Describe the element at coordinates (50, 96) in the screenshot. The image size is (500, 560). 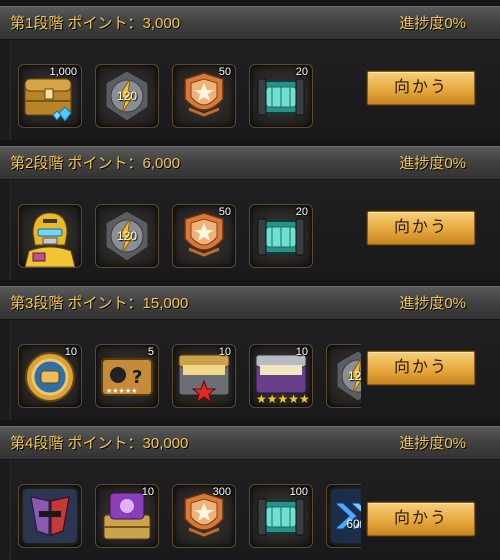
I see `reward-item: 1,000` at that location.